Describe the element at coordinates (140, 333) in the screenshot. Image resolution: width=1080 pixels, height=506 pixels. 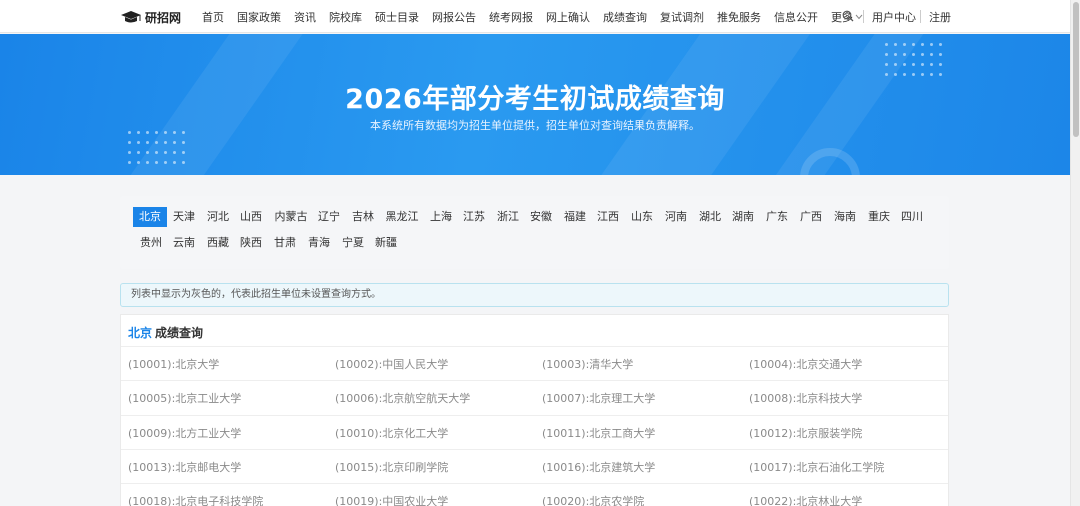
I see `results-province: 北京` at that location.